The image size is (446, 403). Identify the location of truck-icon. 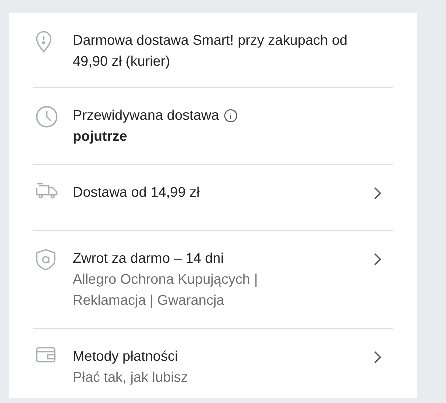
(47, 191).